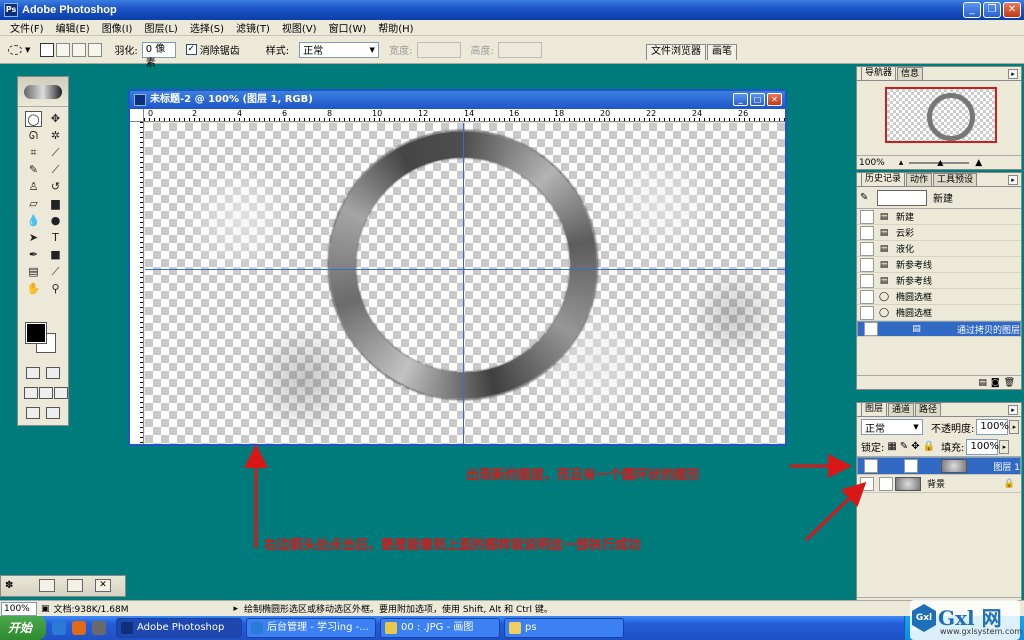 The image size is (1024, 640). Describe the element at coordinates (901, 409) in the screenshot. I see `tab-channels: 通道` at that location.